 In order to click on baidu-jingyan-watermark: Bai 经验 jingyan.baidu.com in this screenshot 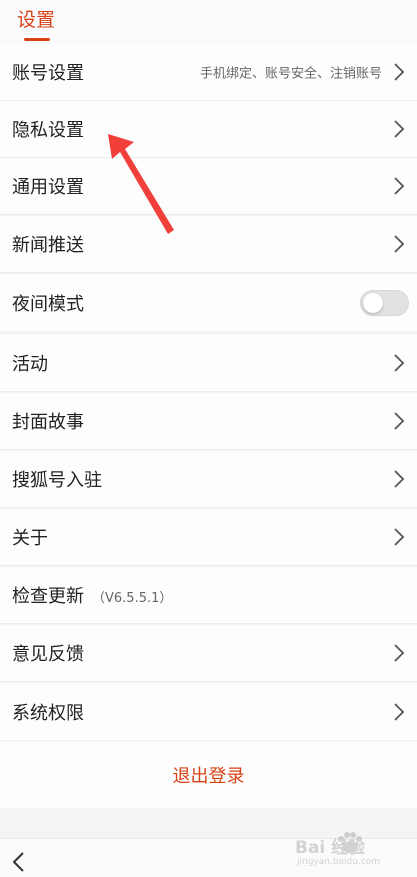, I will do `click(348, 851)`.